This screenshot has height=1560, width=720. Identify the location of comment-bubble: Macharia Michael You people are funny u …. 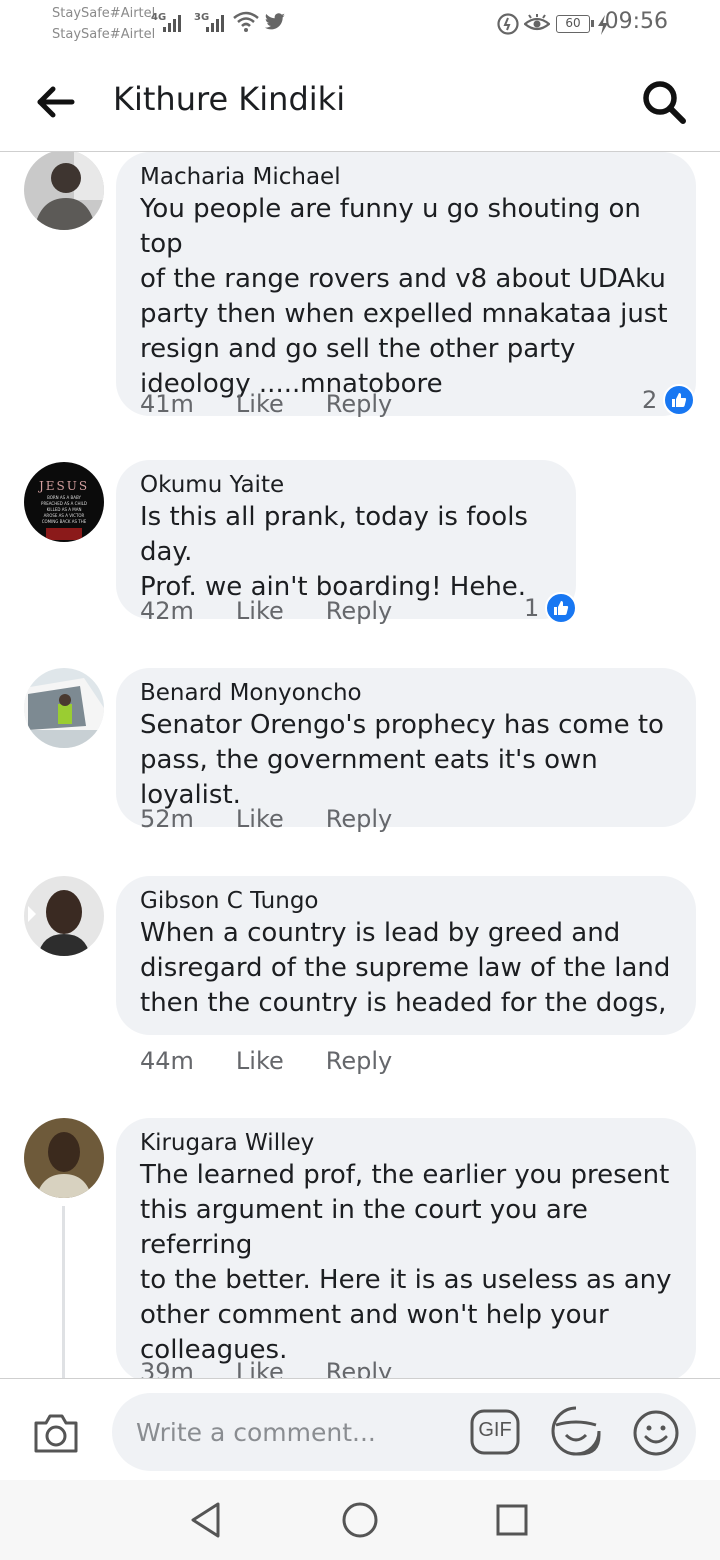
(406, 284).